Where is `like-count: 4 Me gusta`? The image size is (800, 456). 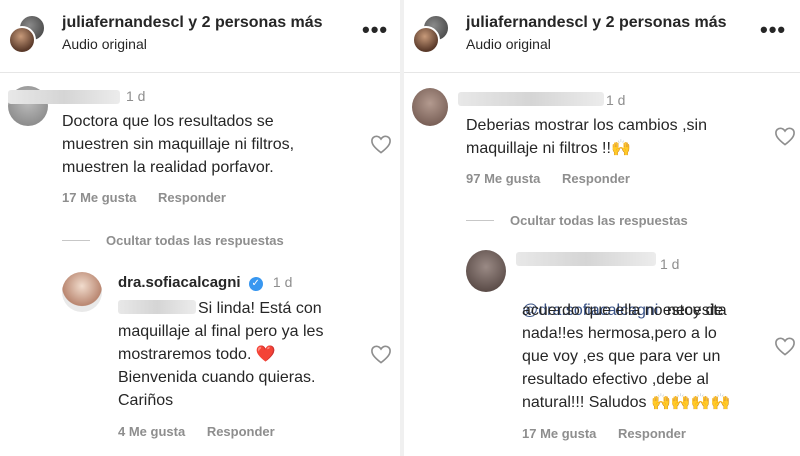
like-count: 4 Me gusta is located at coordinates (151, 431).